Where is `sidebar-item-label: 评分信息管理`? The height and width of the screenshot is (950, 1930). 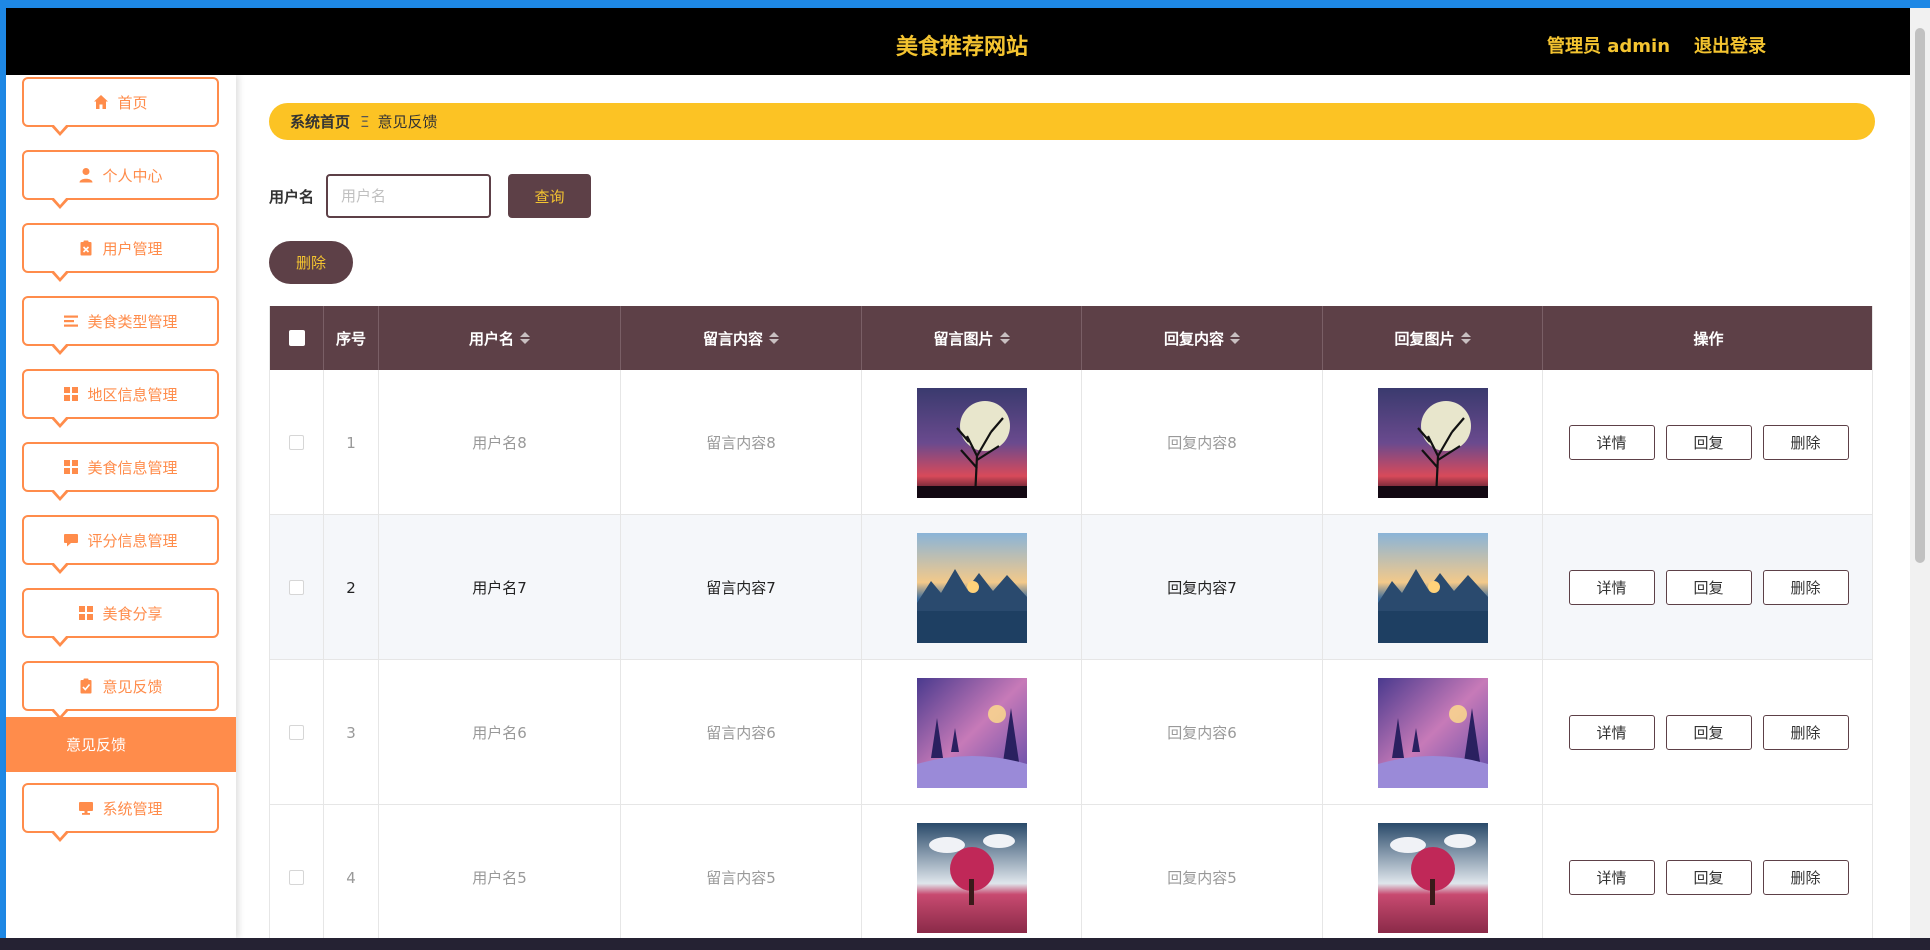
sidebar-item-label: 评分信息管理 is located at coordinates (132, 540).